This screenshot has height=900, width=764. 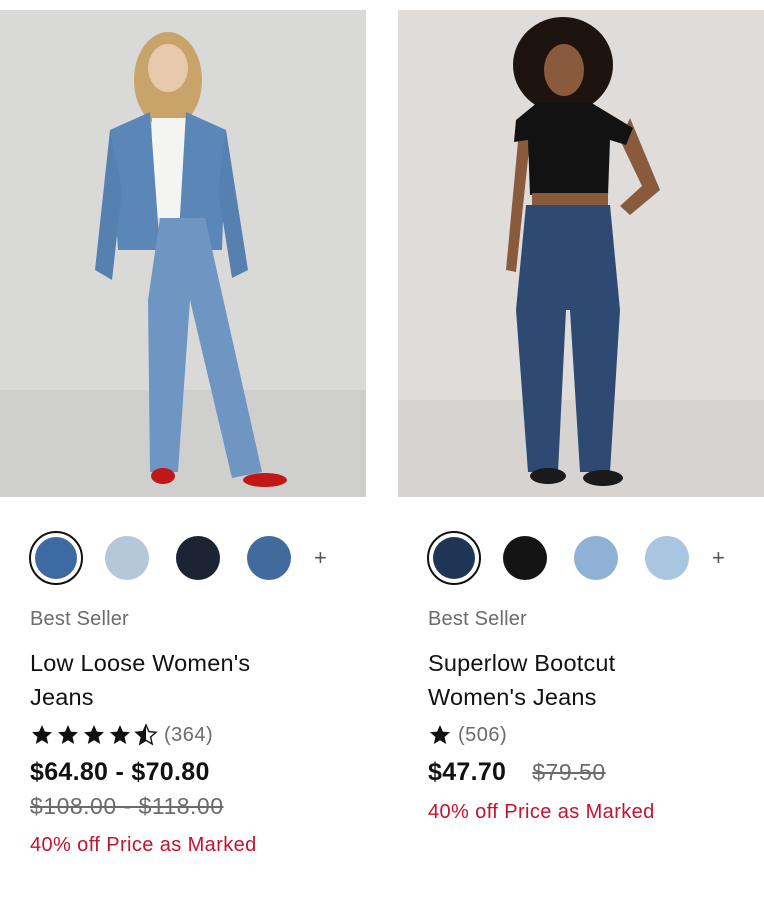 I want to click on review-count: (506), so click(x=483, y=734).